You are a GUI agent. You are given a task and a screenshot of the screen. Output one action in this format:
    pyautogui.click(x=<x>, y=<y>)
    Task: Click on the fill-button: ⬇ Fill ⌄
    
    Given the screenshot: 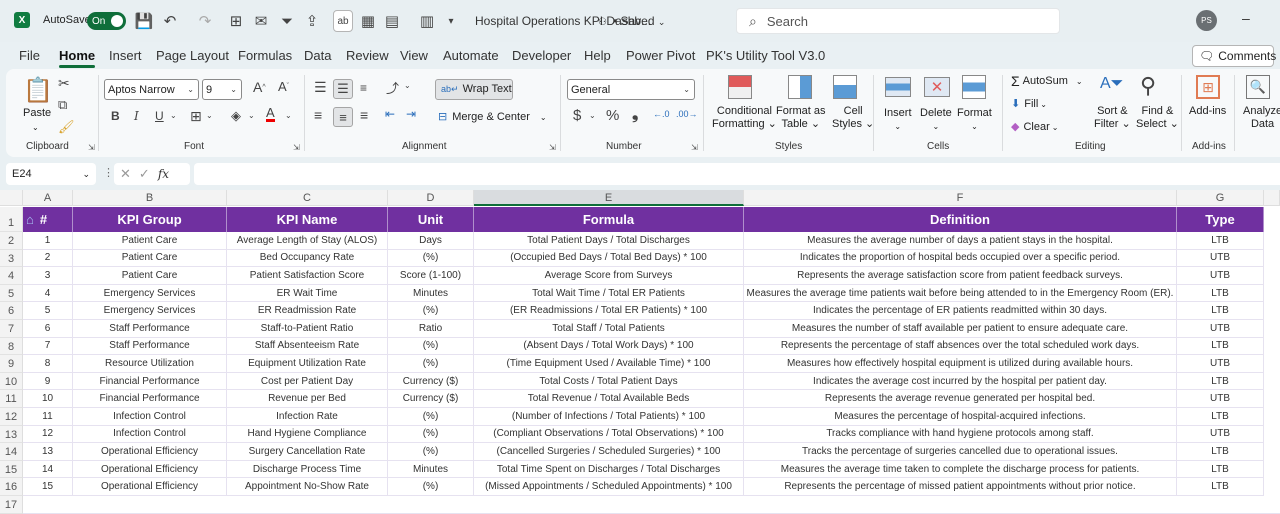 What is the action you would take?
    pyautogui.click(x=1029, y=104)
    